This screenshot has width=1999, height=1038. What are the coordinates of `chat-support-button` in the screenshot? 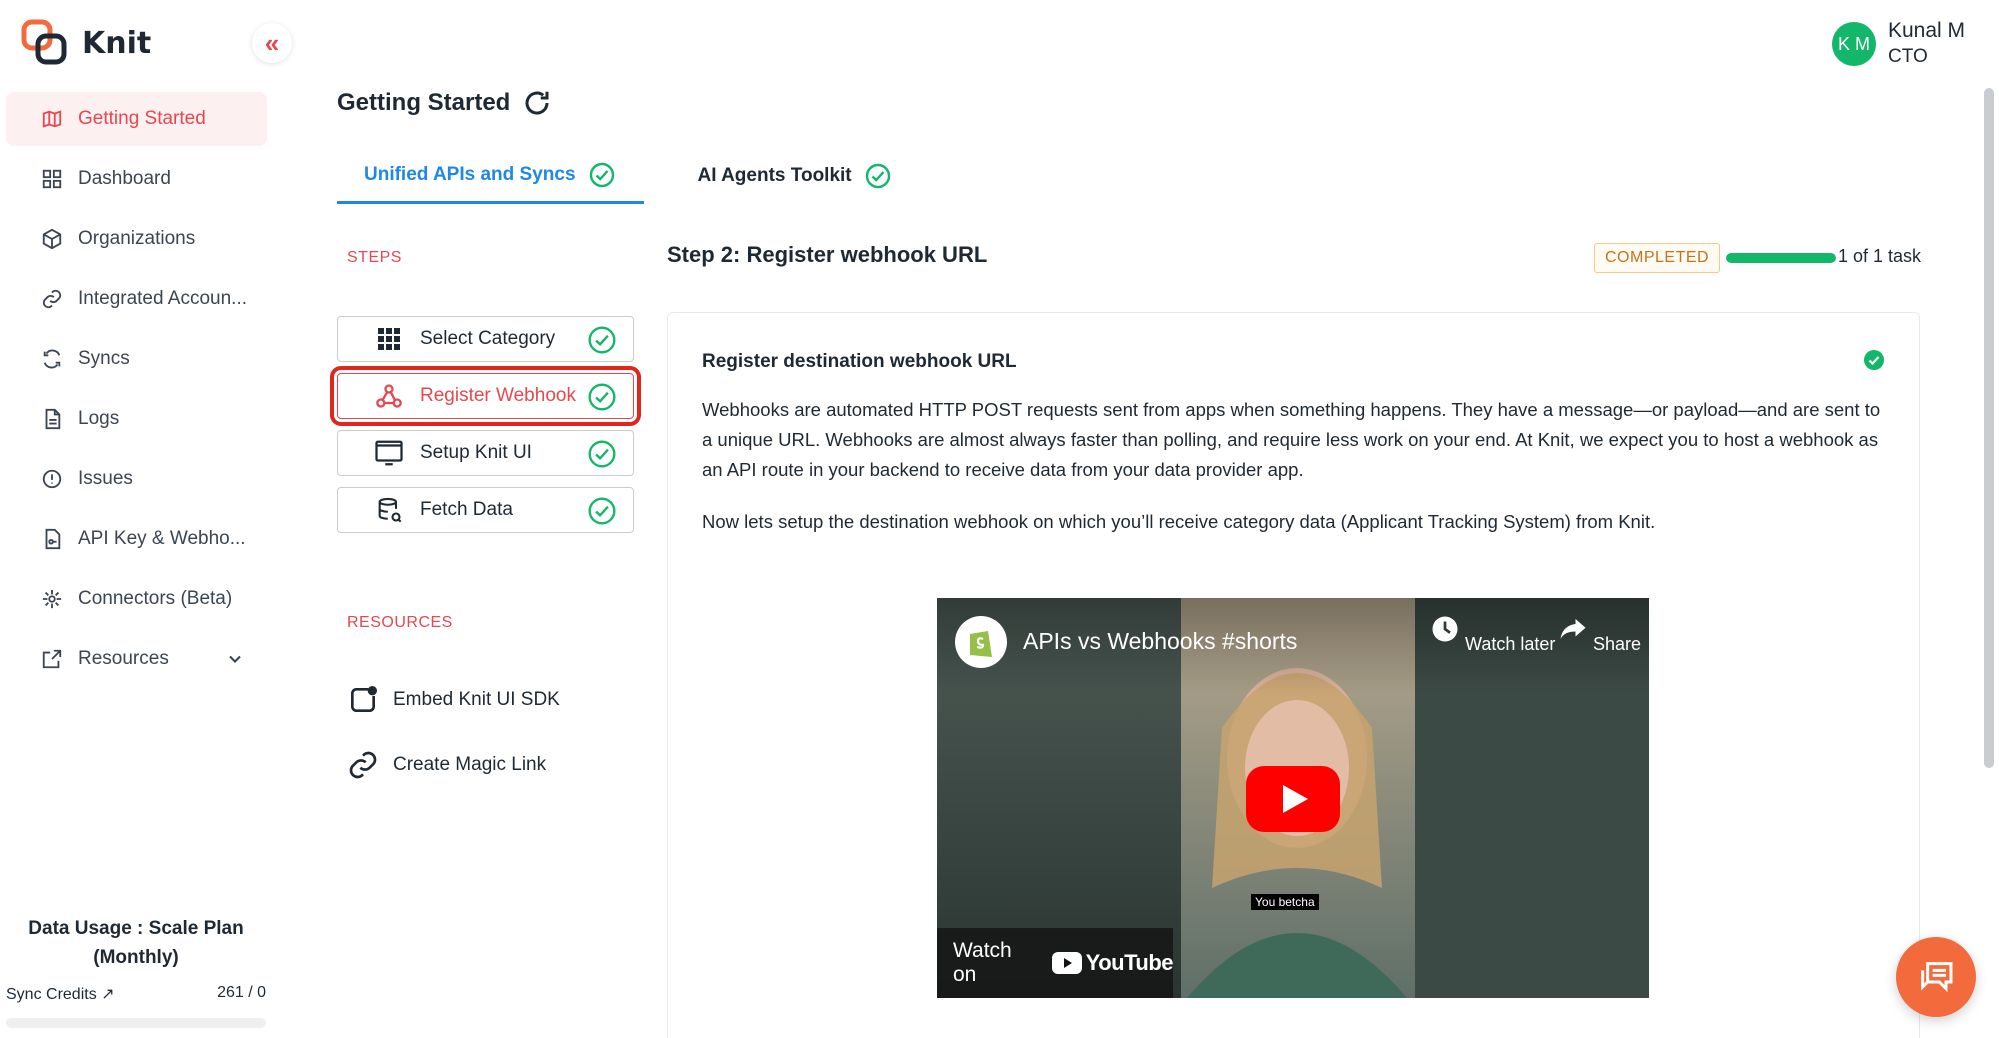 It's located at (1936, 977).